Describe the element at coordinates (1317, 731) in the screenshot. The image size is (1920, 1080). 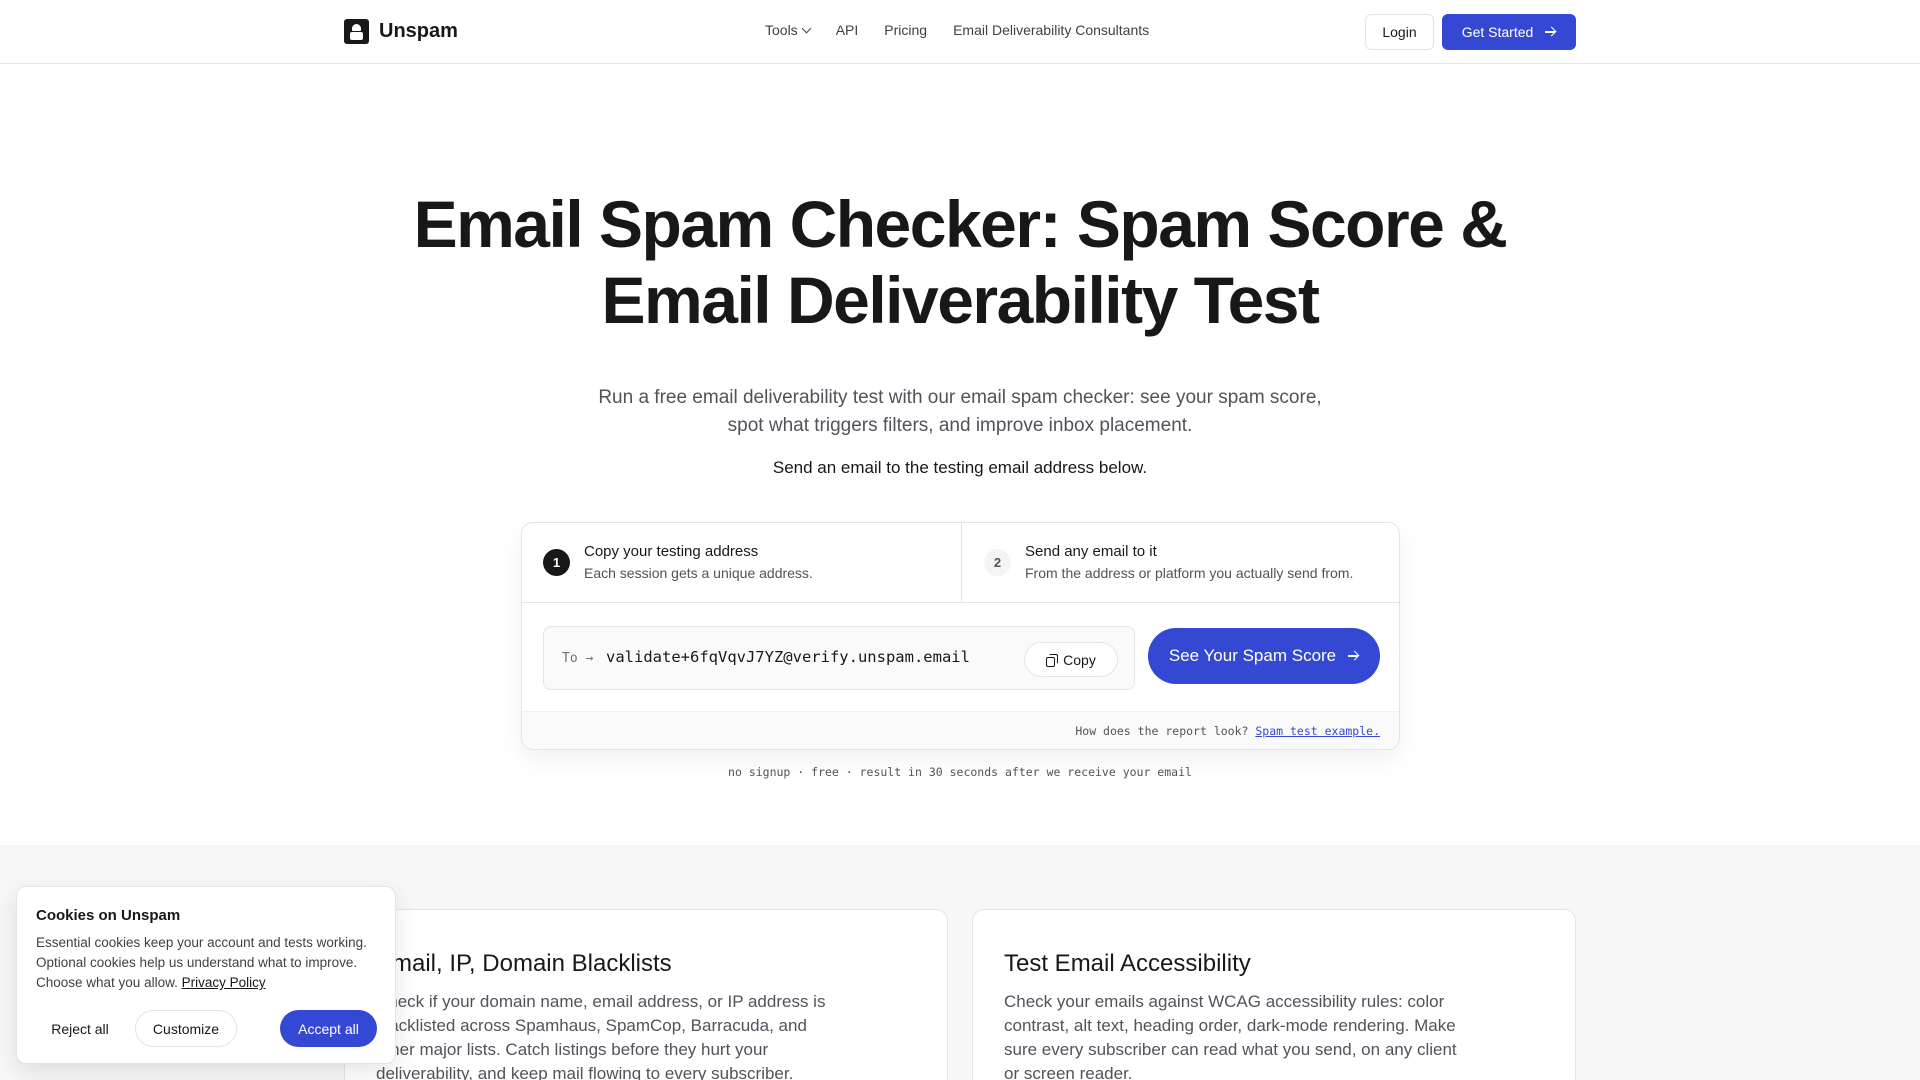
I see `spam-test-example-link: Spam test example.` at that location.